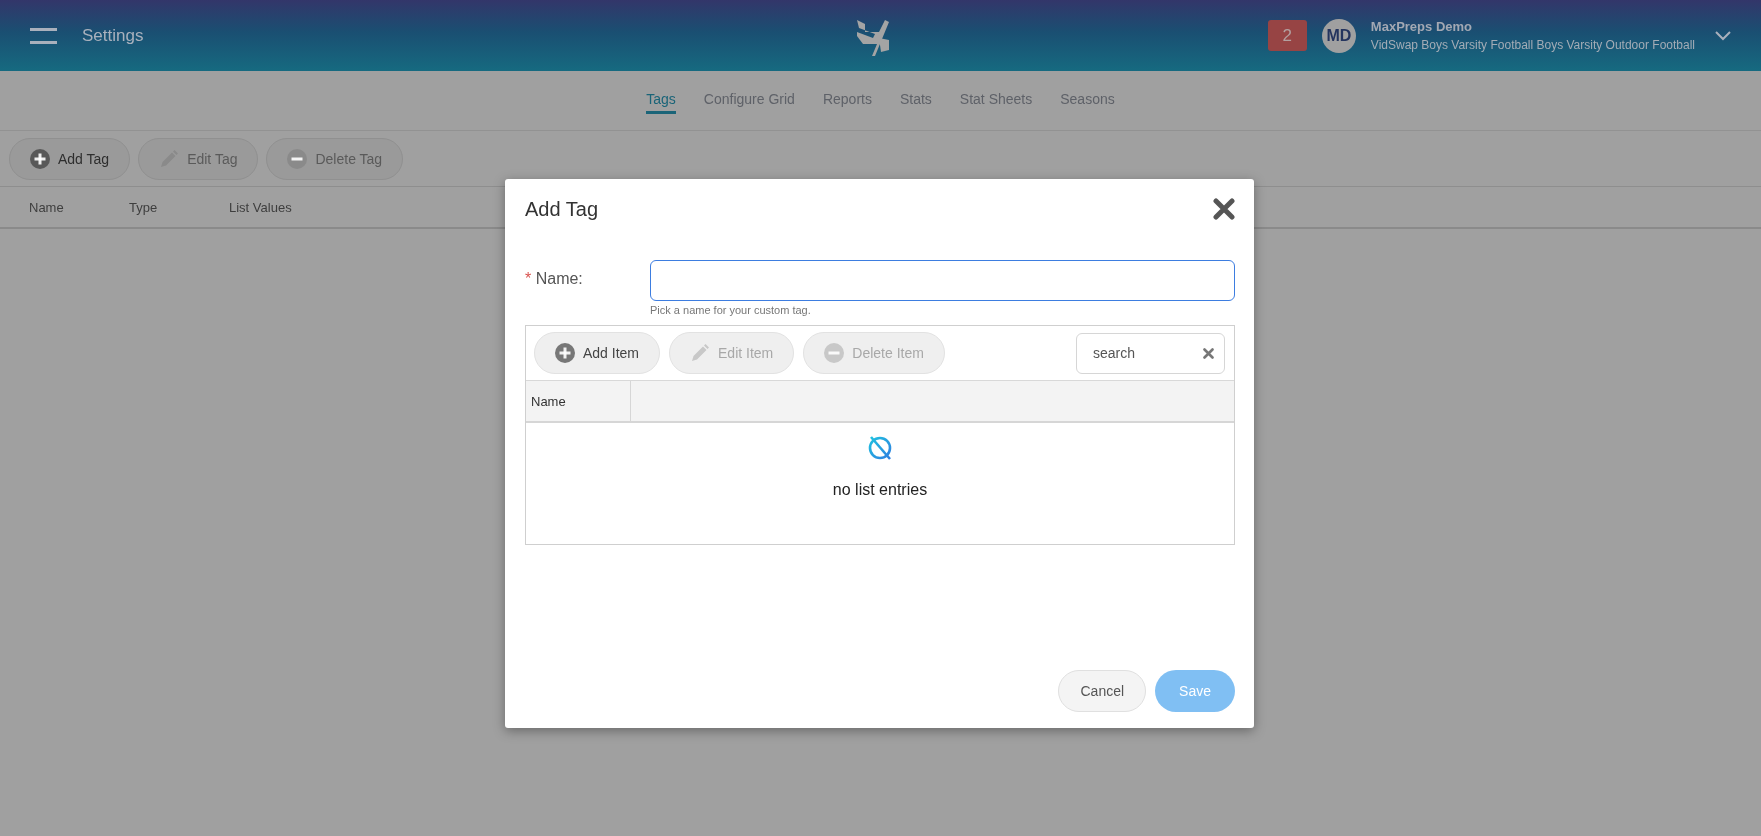  Describe the element at coordinates (1421, 26) in the screenshot. I see `user-name: MaxPreps Demo` at that location.